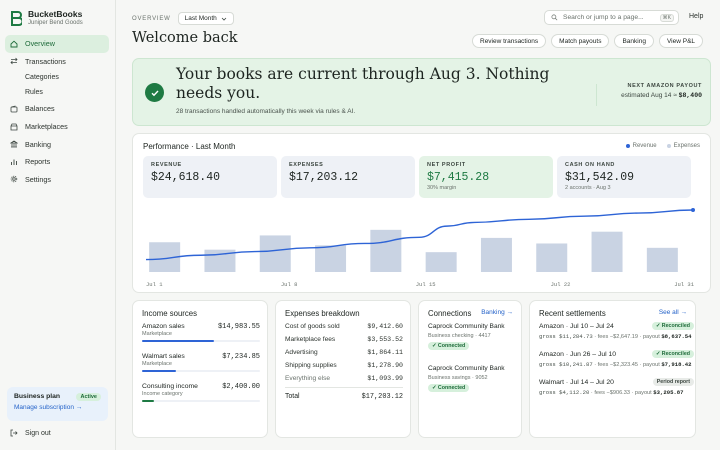  Describe the element at coordinates (596, 95) in the screenshot. I see `divider` at that location.